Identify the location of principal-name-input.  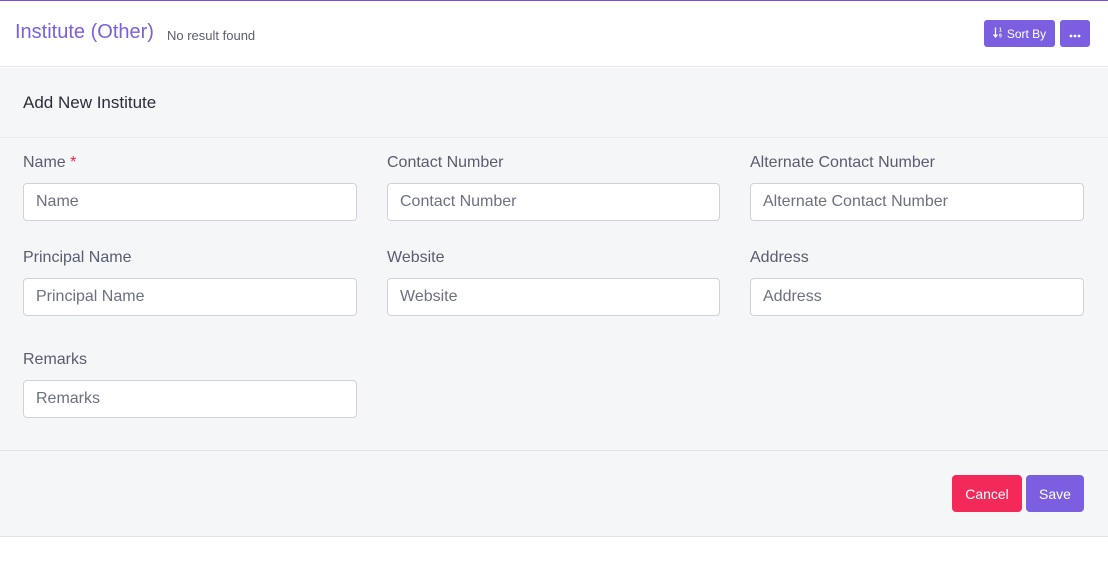
(190, 297).